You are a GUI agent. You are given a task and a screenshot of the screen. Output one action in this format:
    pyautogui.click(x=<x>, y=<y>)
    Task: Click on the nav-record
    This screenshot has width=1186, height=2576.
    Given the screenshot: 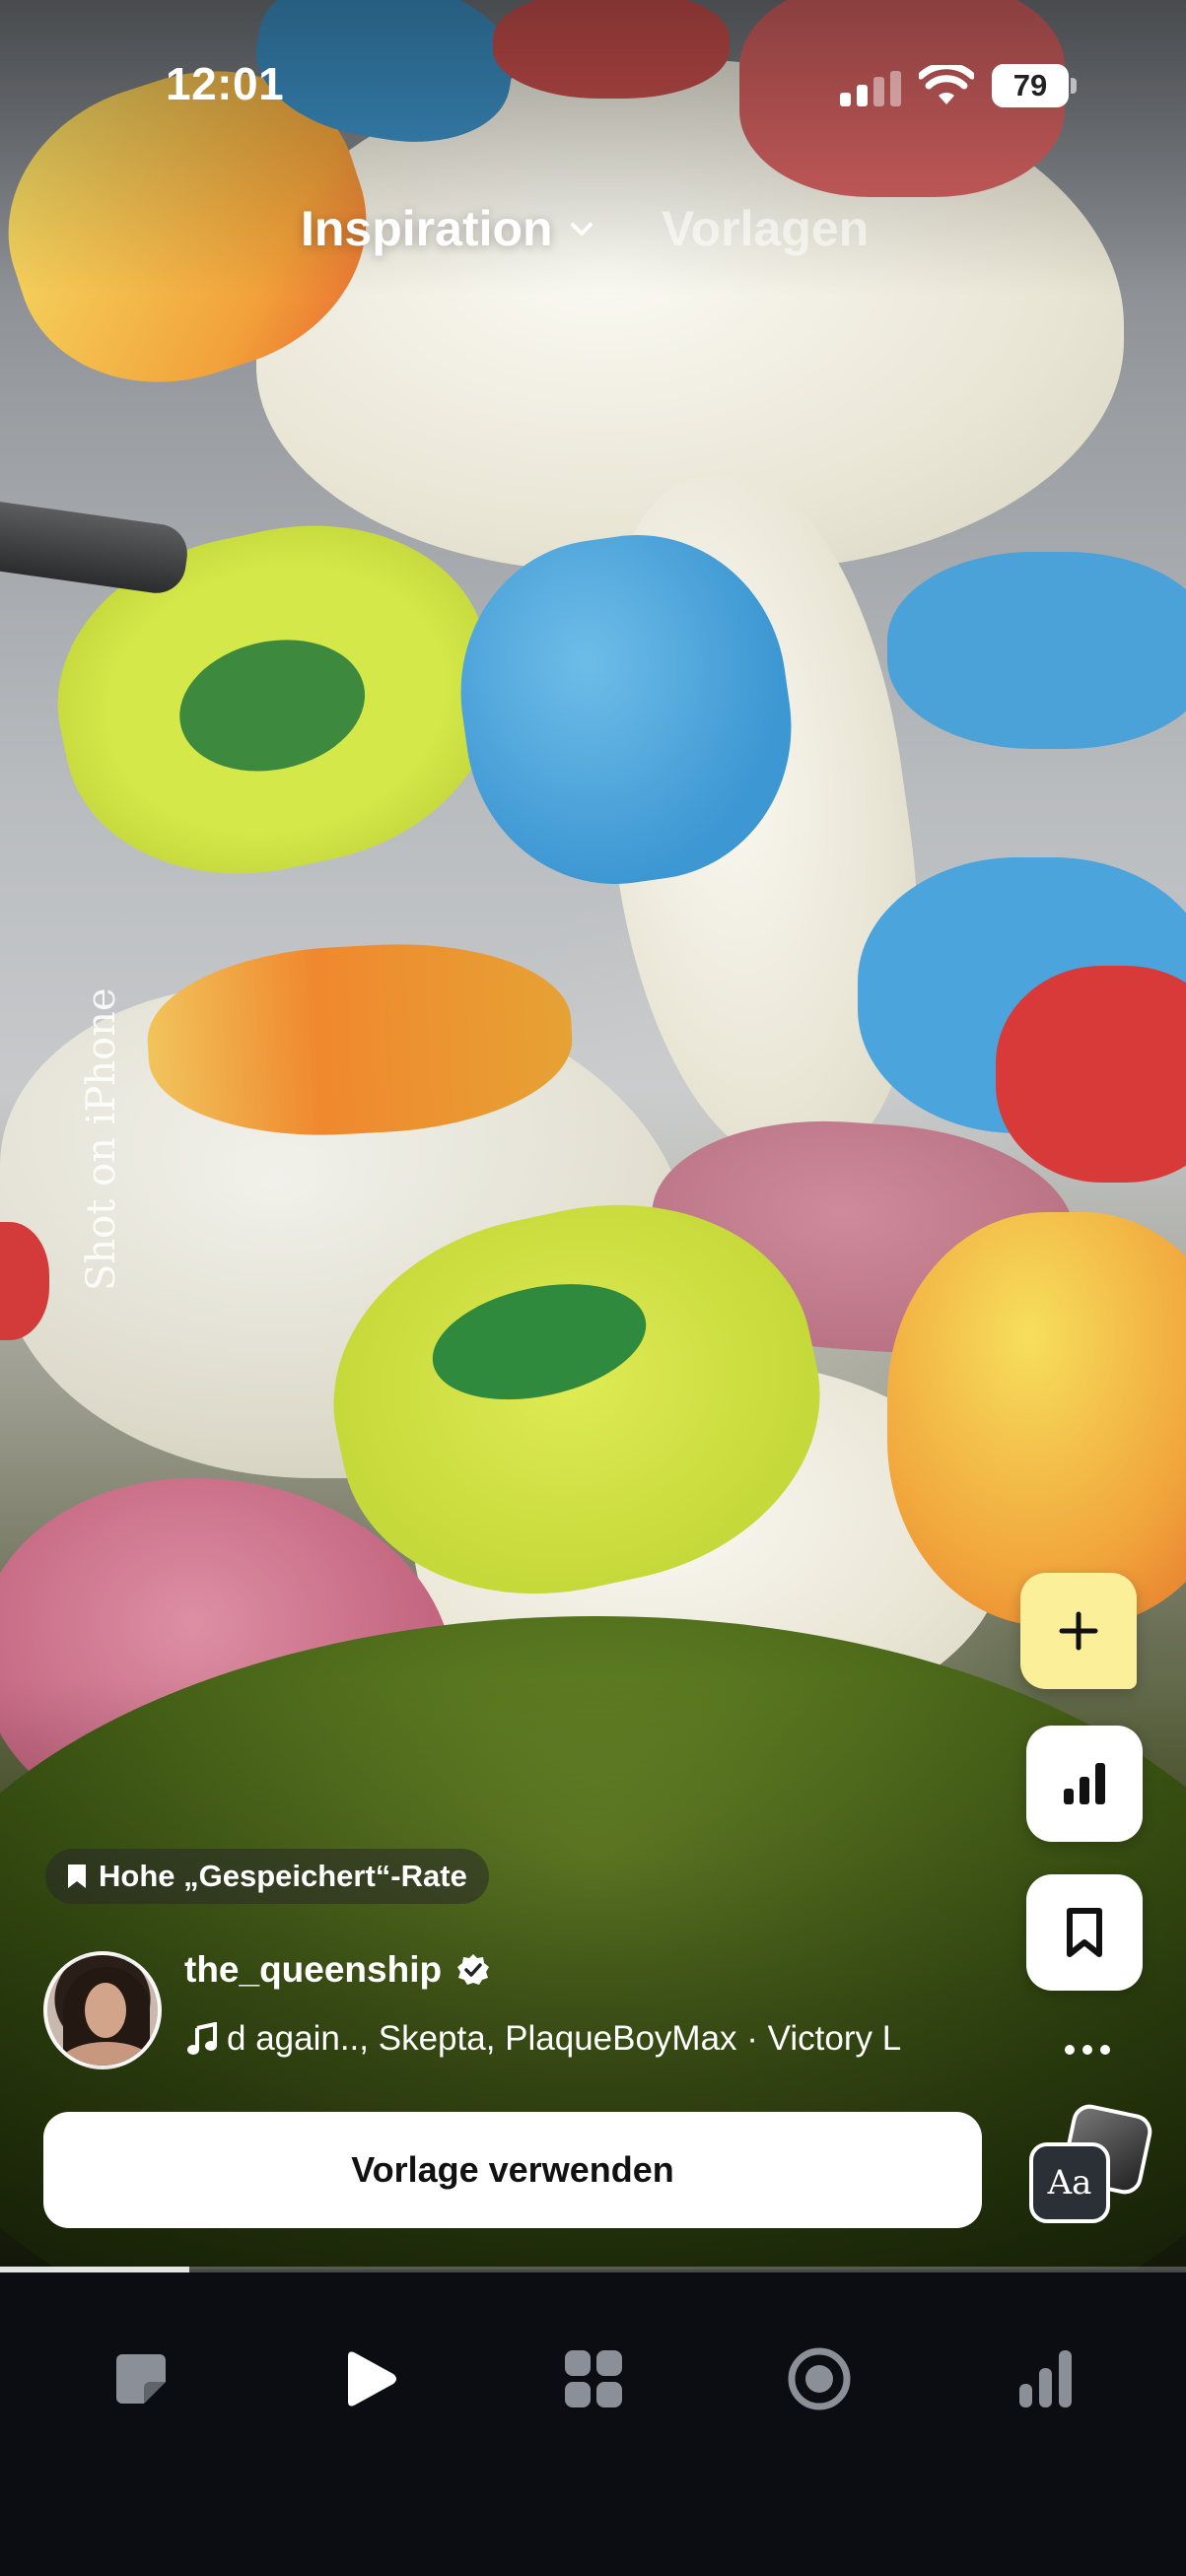 What is the action you would take?
    pyautogui.click(x=819, y=2378)
    